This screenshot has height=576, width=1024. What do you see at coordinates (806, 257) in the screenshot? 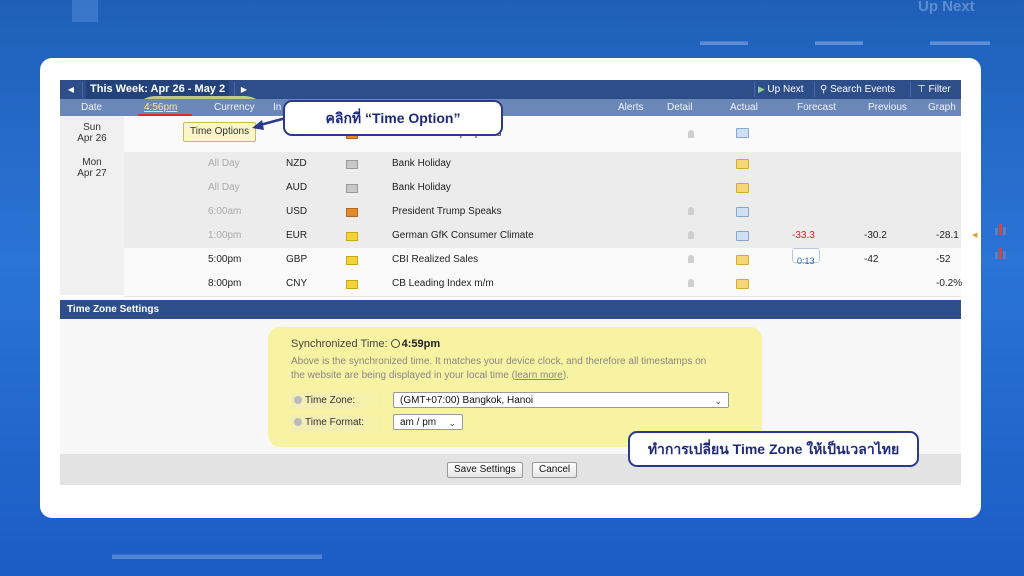
I see `countdown-badge: 0:13` at bounding box center [806, 257].